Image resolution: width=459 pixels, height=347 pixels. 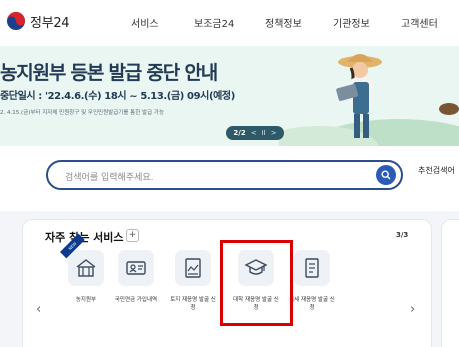 What do you see at coordinates (109, 73) in the screenshot?
I see `banner-title: 농지원부 등본 발급 중단 안내` at bounding box center [109, 73].